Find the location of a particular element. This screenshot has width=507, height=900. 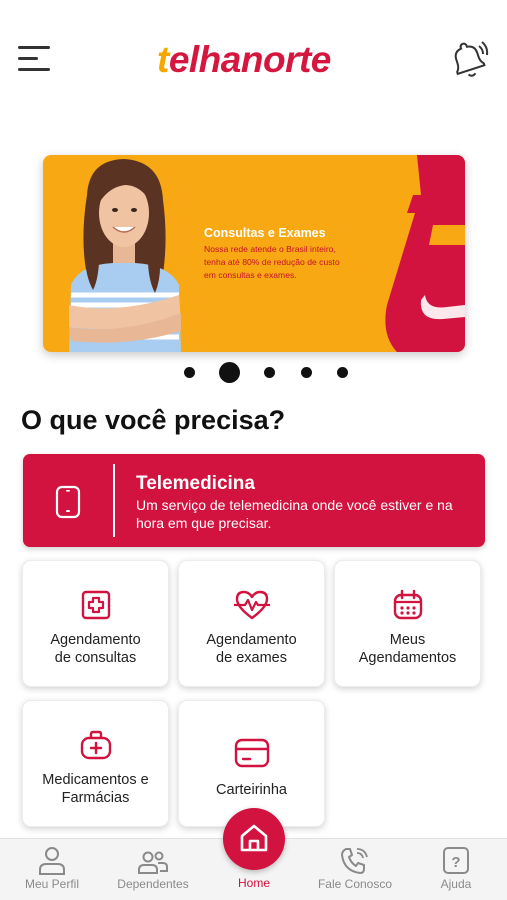

card-label: Medicamentos e Farmácias is located at coordinates (95, 789).